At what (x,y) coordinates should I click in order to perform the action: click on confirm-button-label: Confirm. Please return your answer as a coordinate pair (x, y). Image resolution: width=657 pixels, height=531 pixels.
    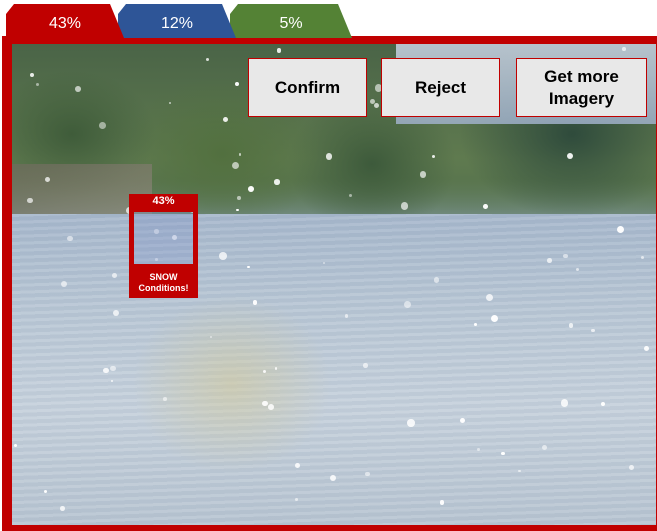
    Looking at the image, I should click on (307, 87).